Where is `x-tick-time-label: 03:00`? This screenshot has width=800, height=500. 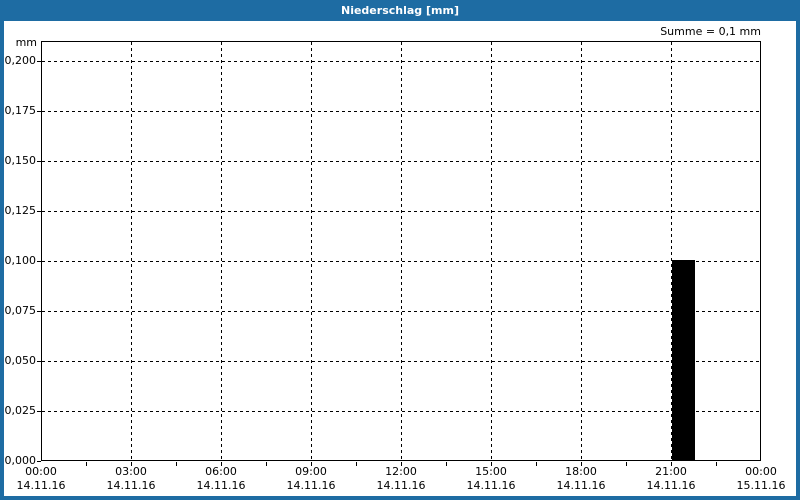 x-tick-time-label: 03:00 is located at coordinates (131, 471).